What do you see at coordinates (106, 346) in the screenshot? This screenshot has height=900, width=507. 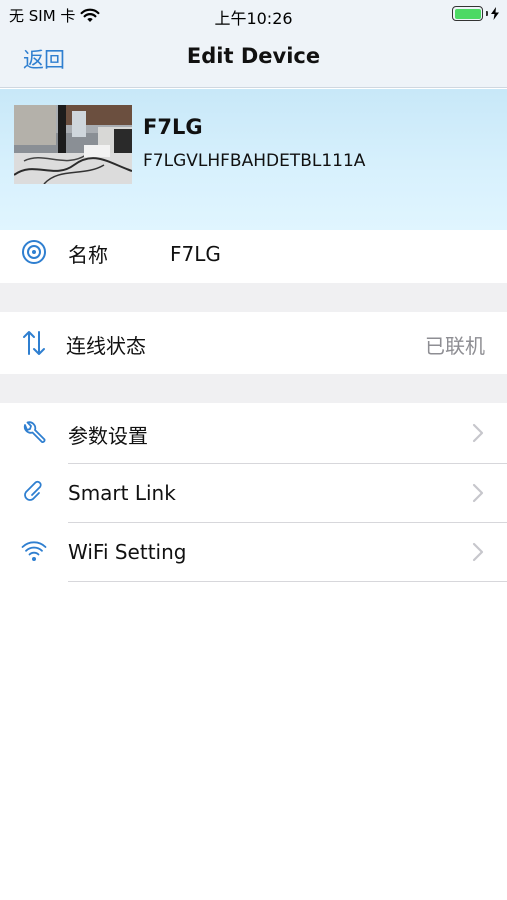 I see `connection-status-label: 连线状态` at bounding box center [106, 346].